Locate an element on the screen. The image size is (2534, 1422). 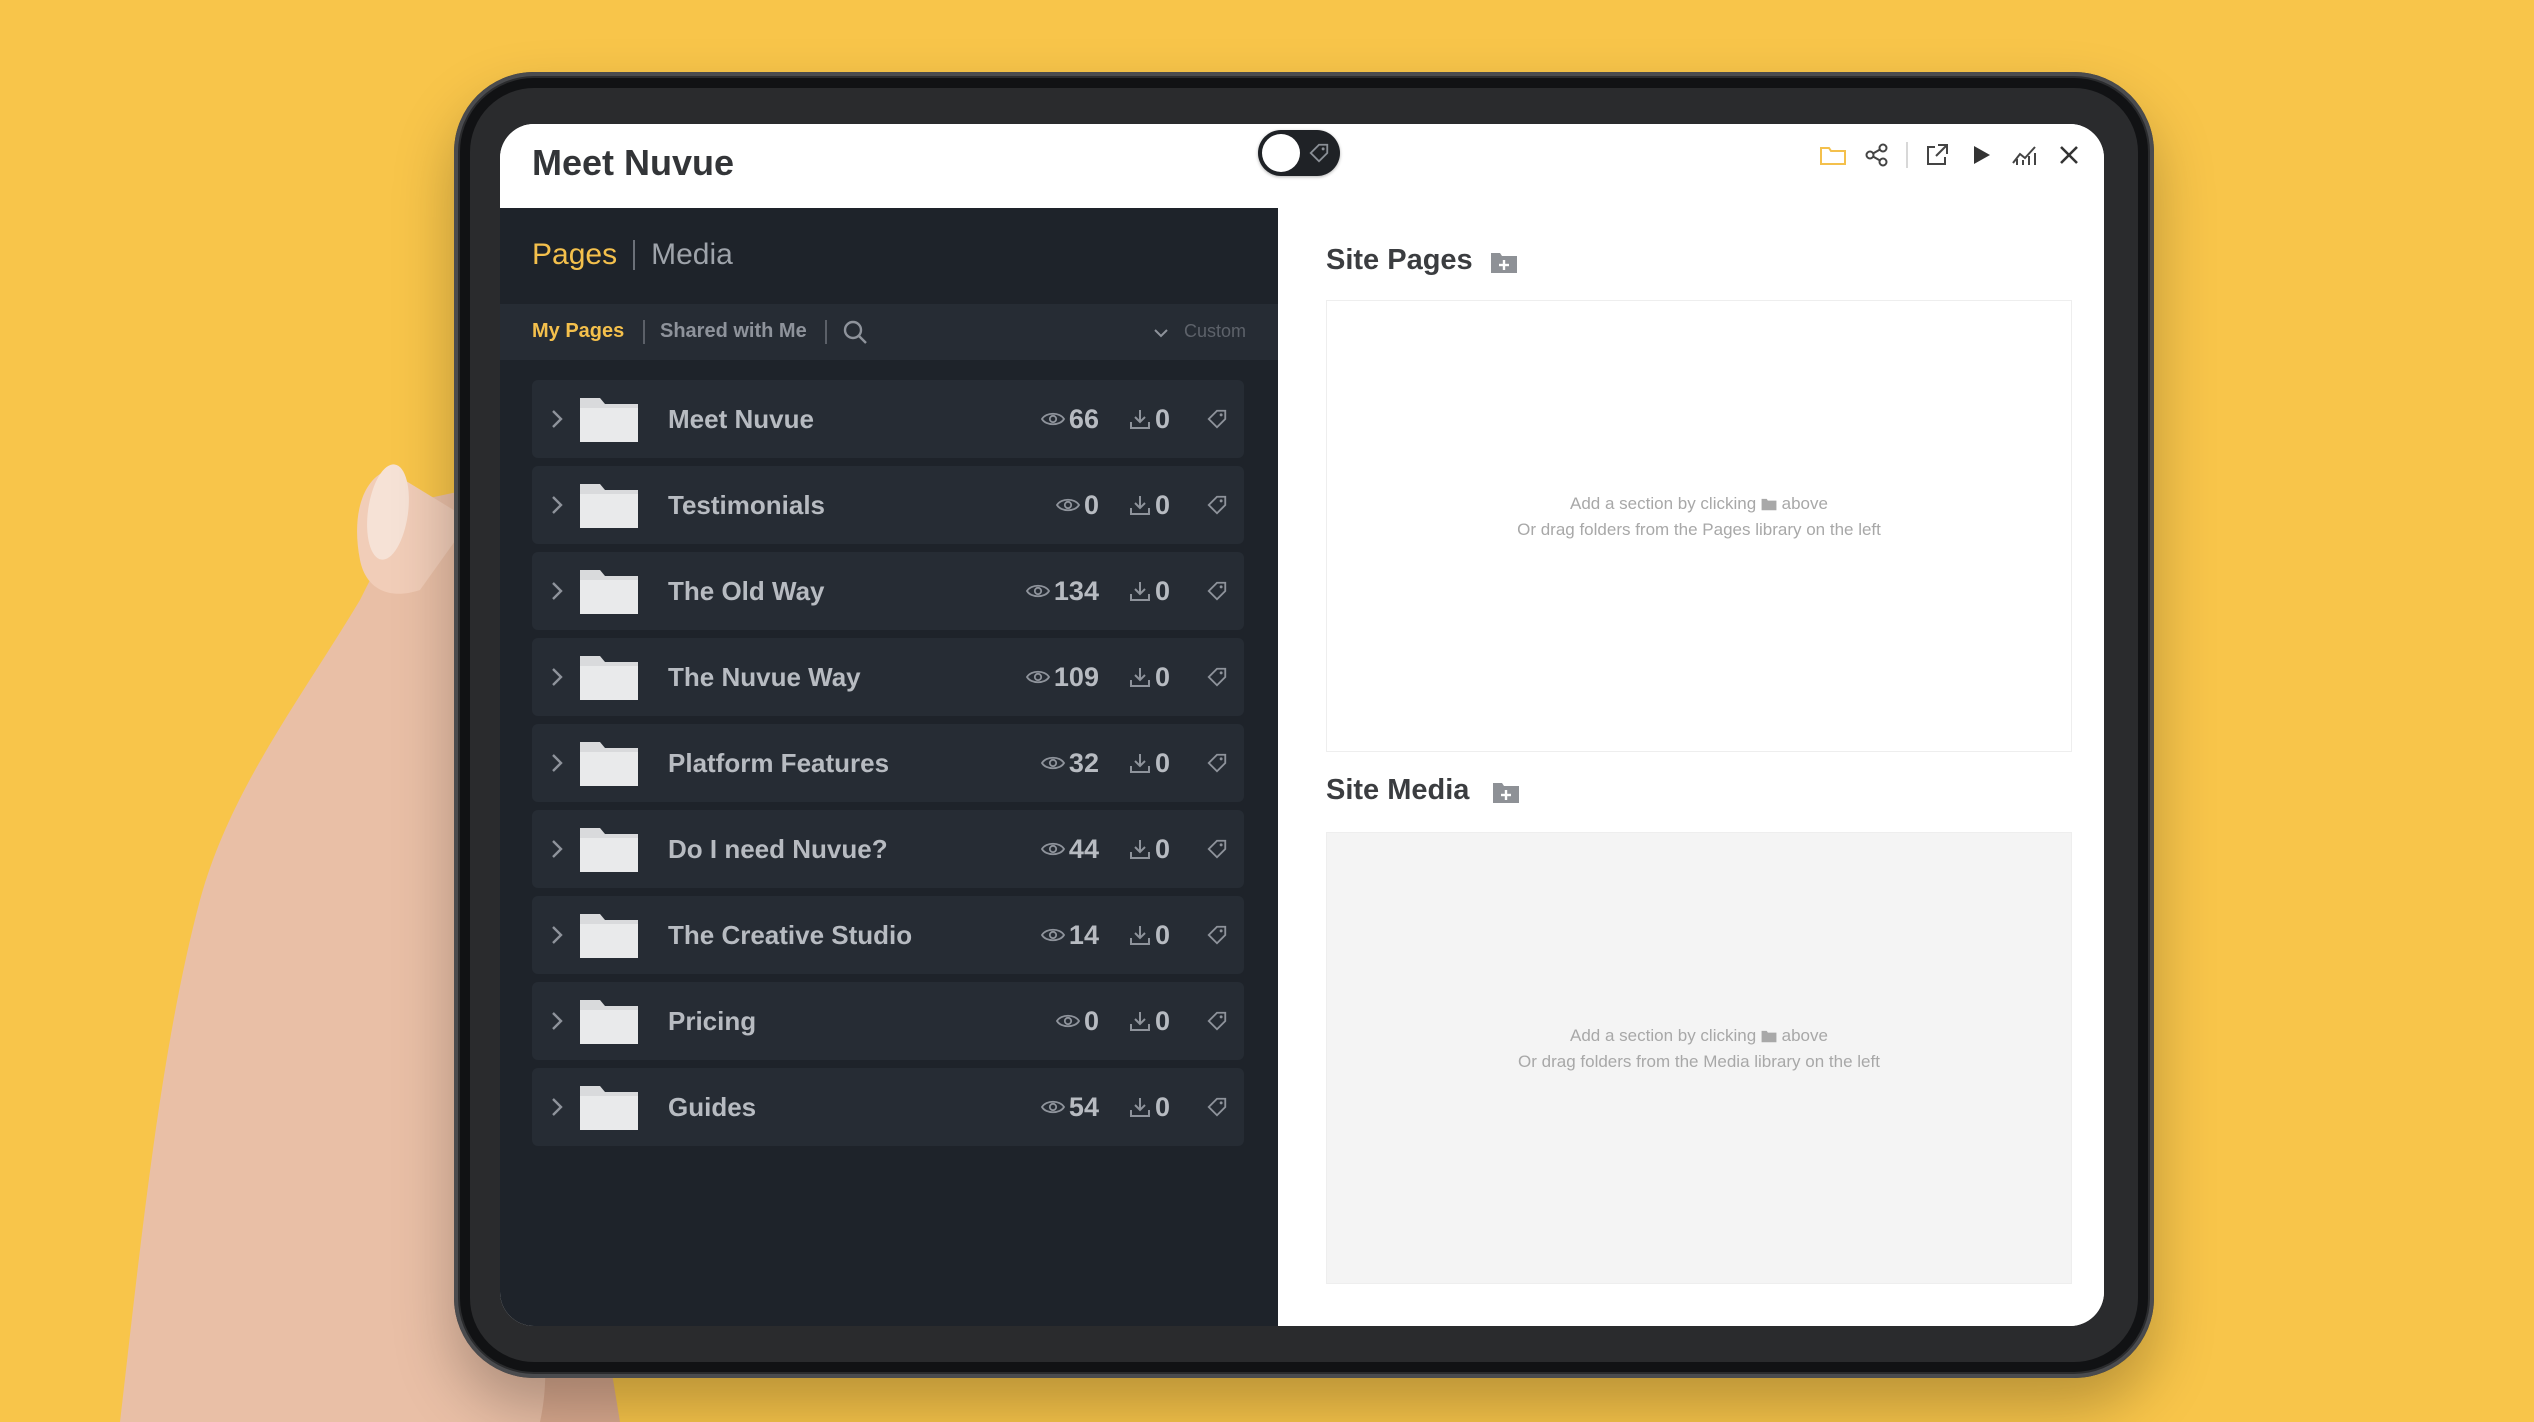
filter-divider is located at coordinates (826, 332).